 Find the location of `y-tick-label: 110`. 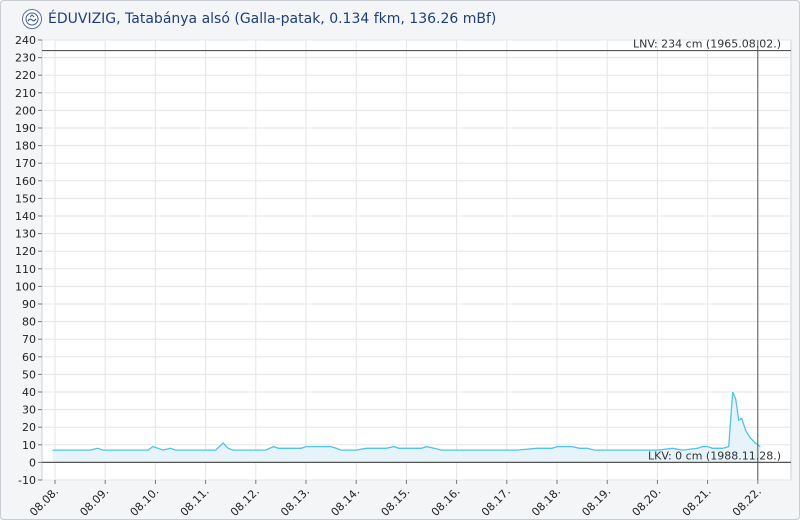

y-tick-label: 110 is located at coordinates (25, 269).